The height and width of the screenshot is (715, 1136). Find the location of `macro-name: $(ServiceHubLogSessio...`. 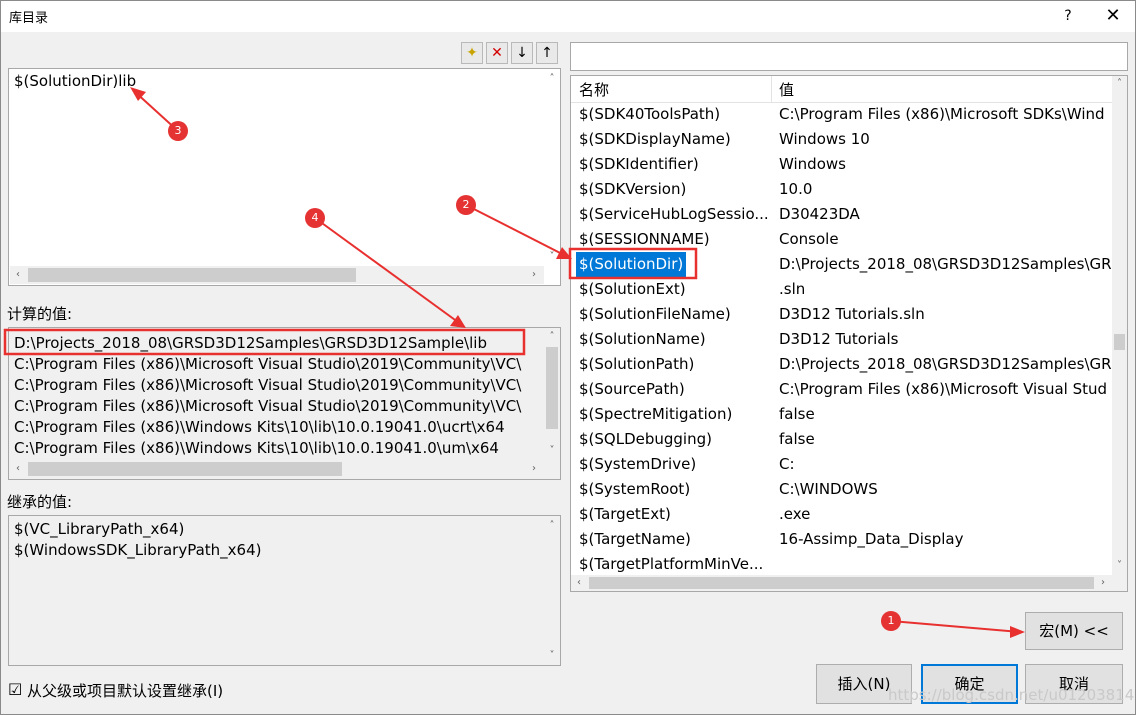

macro-name: $(ServiceHubLogSessio... is located at coordinates (675, 214).